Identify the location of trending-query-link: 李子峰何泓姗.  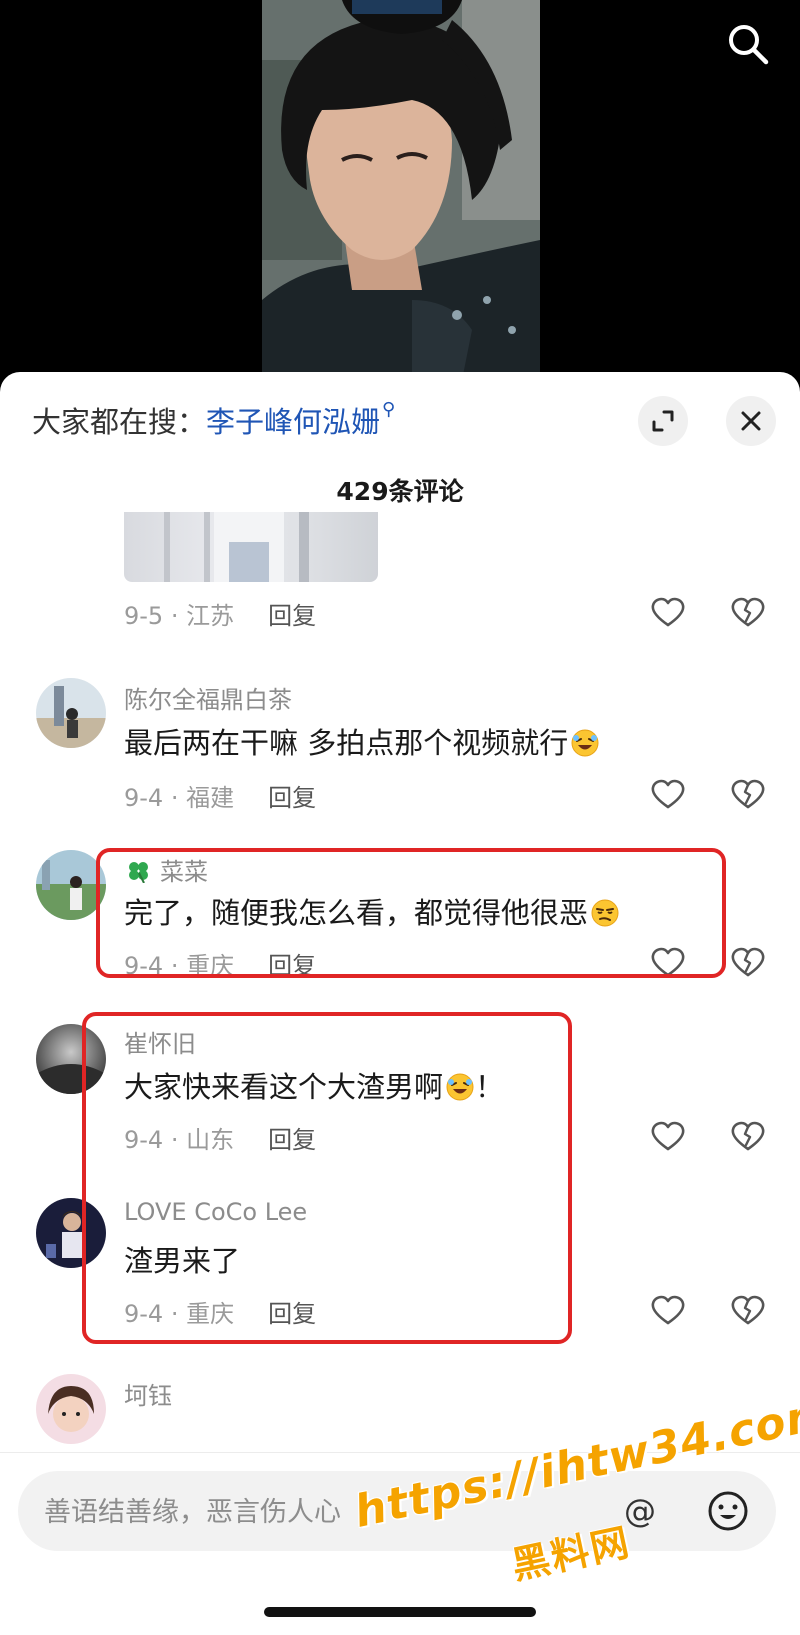
(293, 422).